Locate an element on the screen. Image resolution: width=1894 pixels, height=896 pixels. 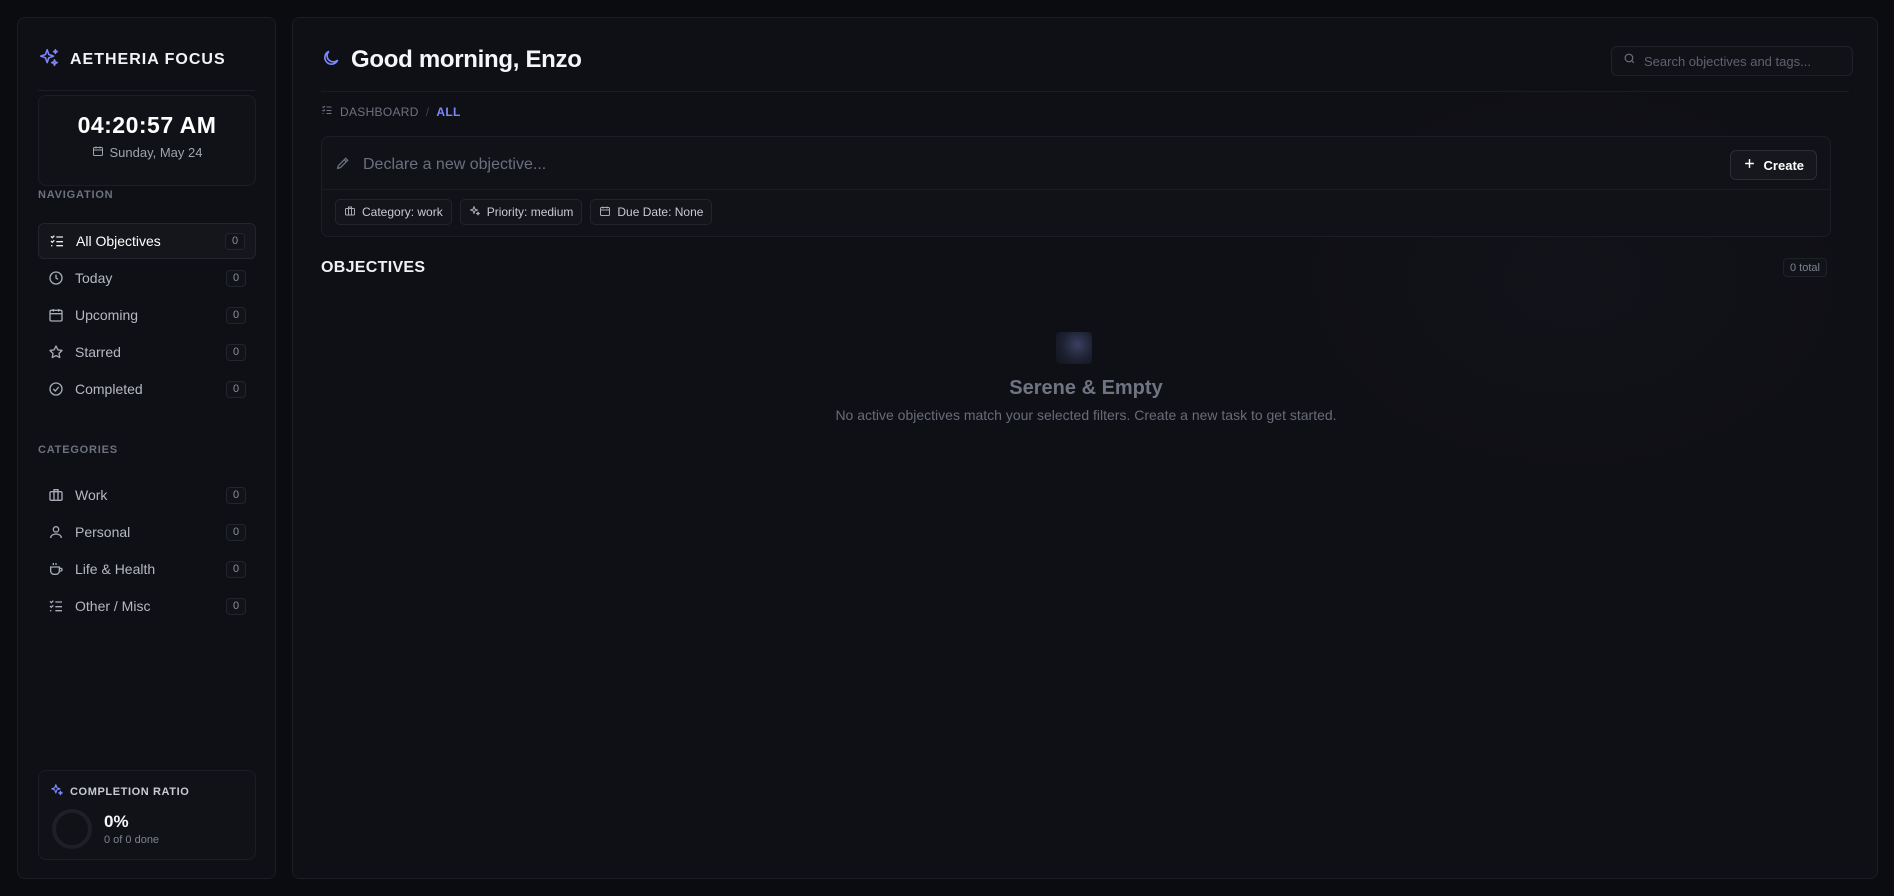
nav-item-label: Upcoming is located at coordinates (107, 315).